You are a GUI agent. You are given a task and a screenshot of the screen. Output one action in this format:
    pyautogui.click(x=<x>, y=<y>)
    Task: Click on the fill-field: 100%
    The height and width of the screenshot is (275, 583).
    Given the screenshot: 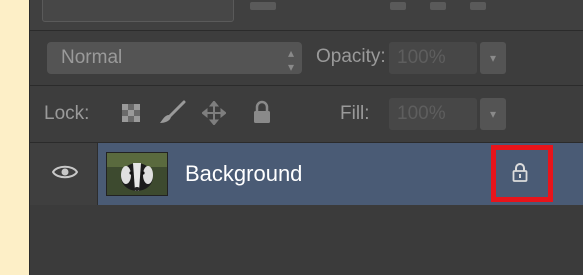 What is the action you would take?
    pyautogui.click(x=433, y=114)
    